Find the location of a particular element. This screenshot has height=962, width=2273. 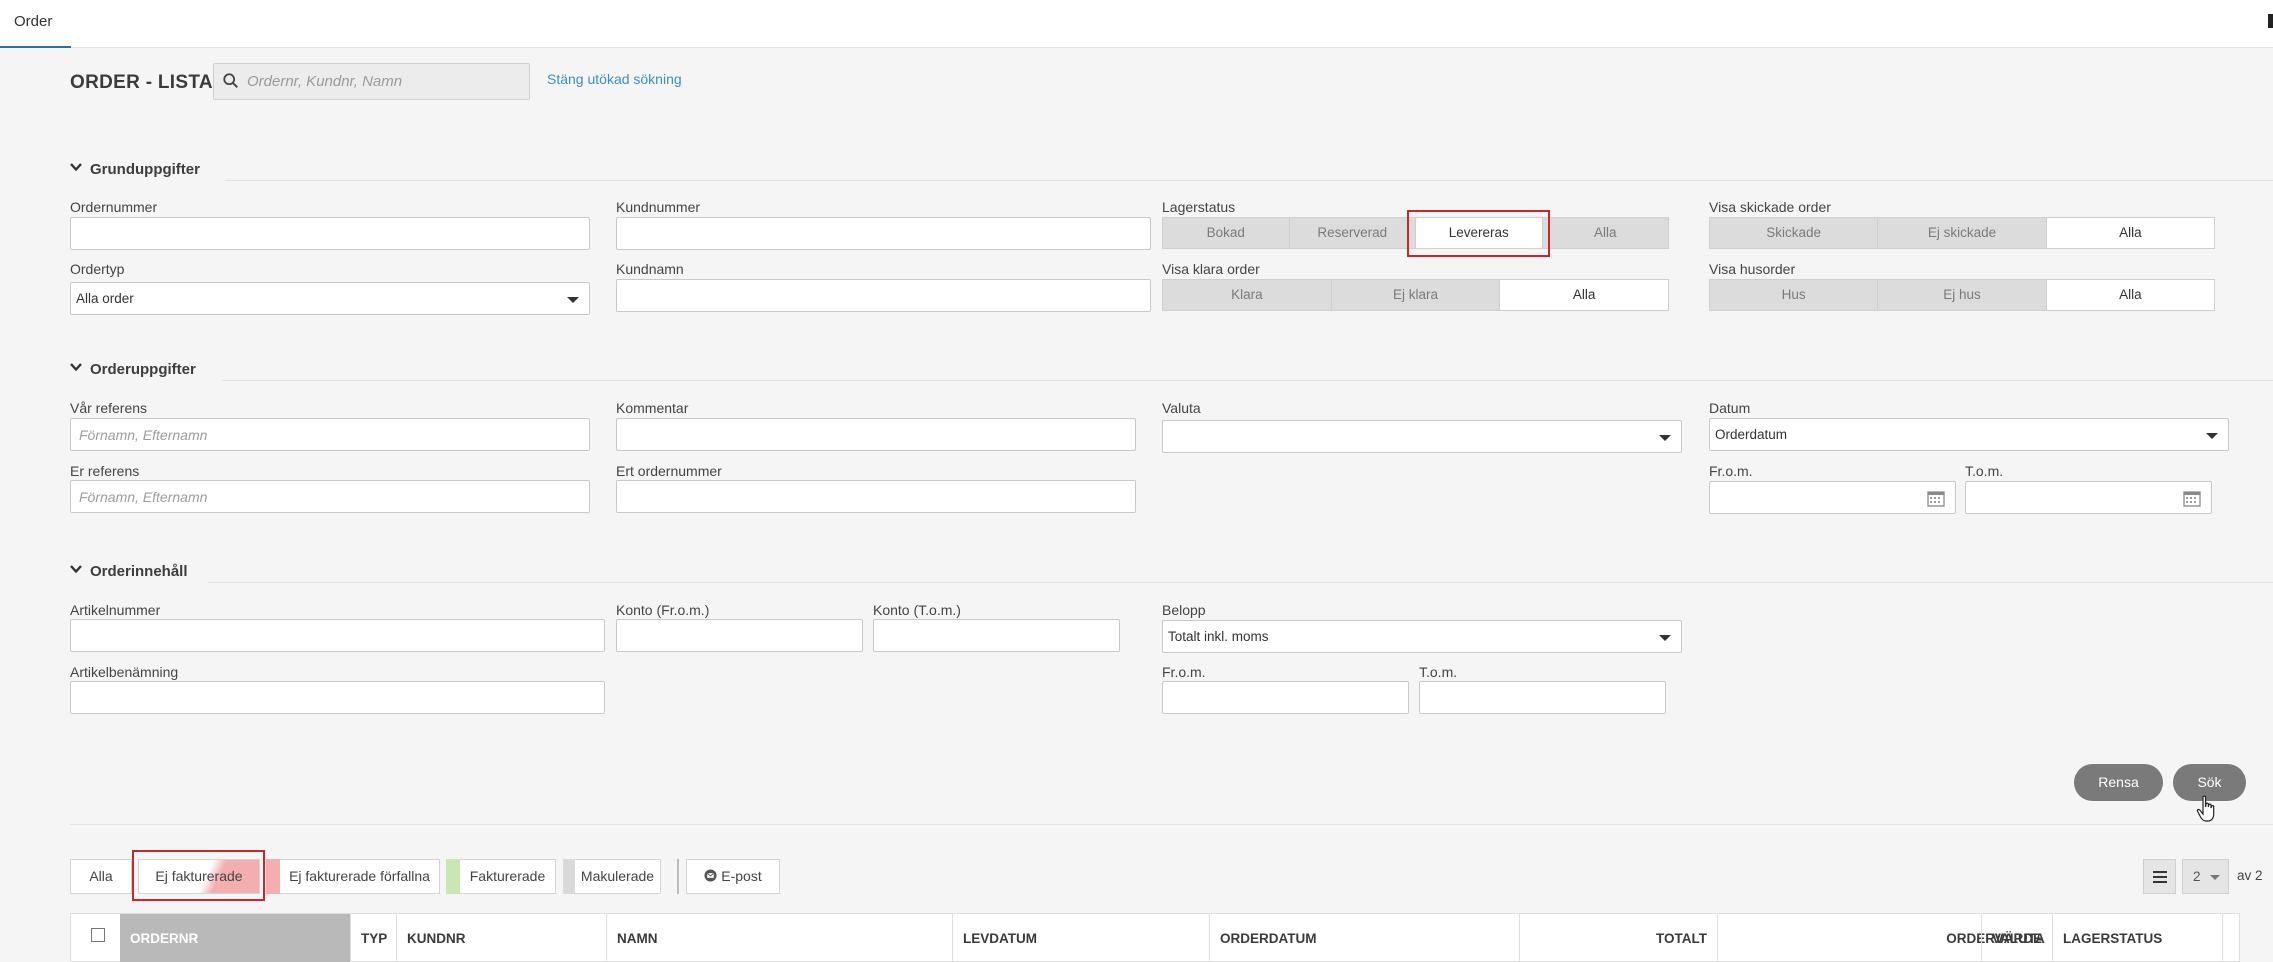

artikelbenamning-label: Artikelbenämning is located at coordinates (124, 672).